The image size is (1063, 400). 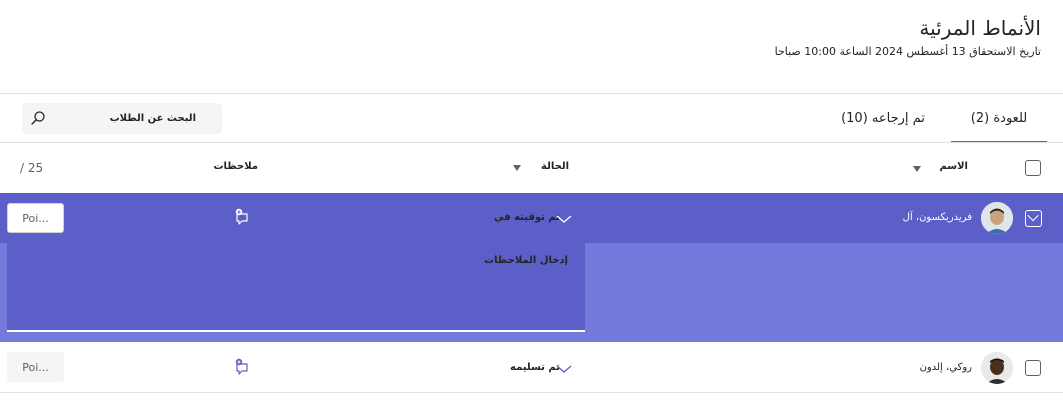 I want to click on column-points-header: / 25, so click(x=32, y=168).